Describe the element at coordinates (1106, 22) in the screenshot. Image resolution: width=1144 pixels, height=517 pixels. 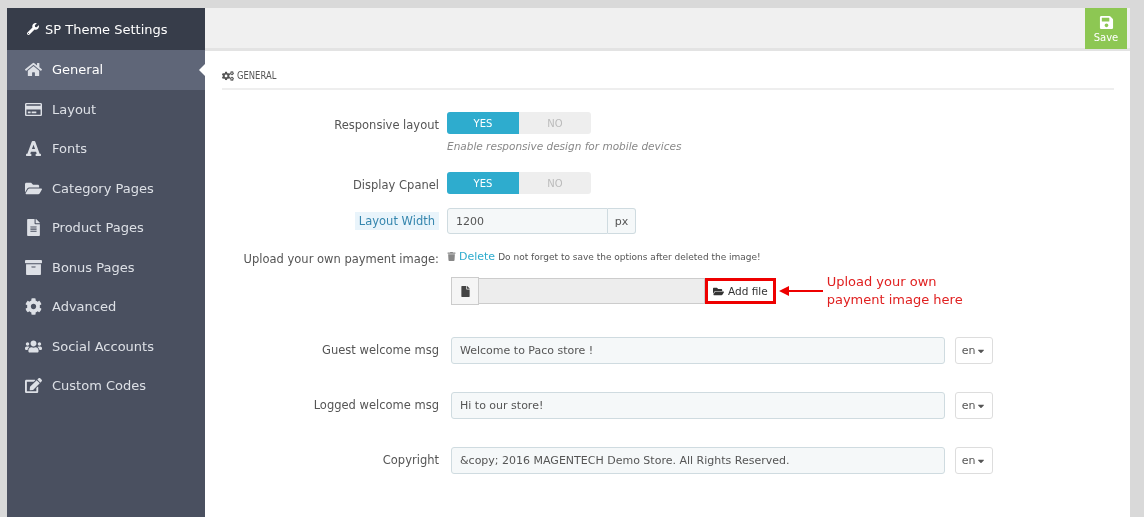
I see `save-icon` at that location.